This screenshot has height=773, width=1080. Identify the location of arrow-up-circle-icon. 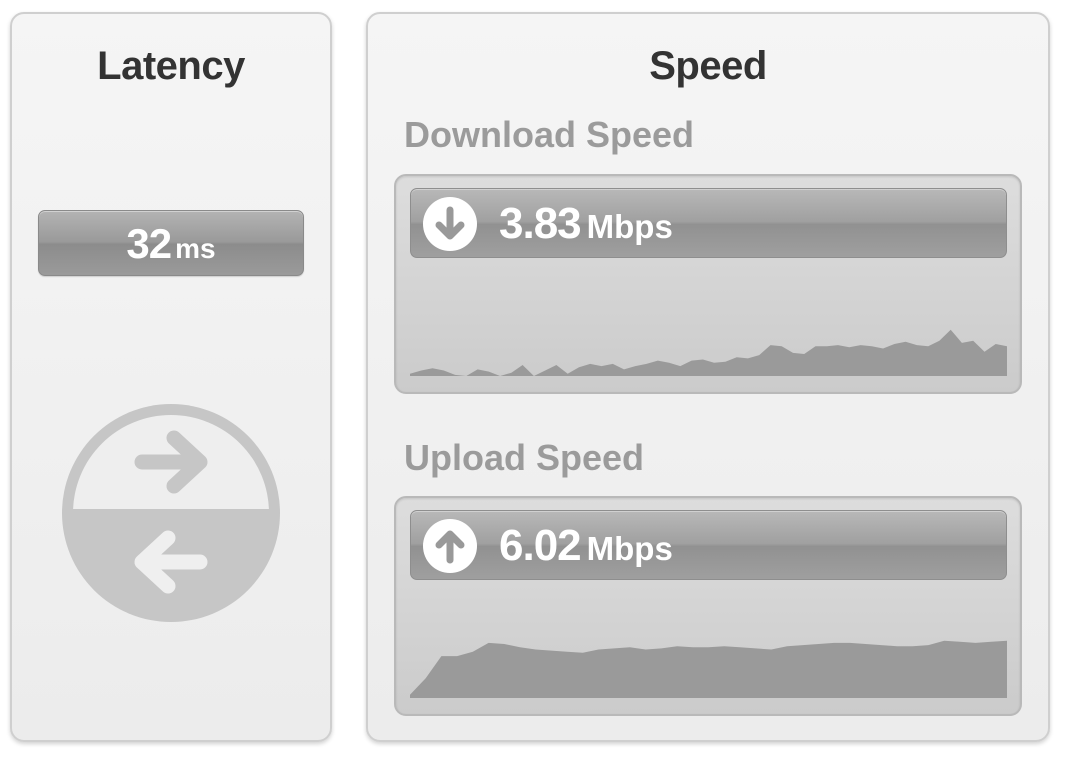
(450, 546).